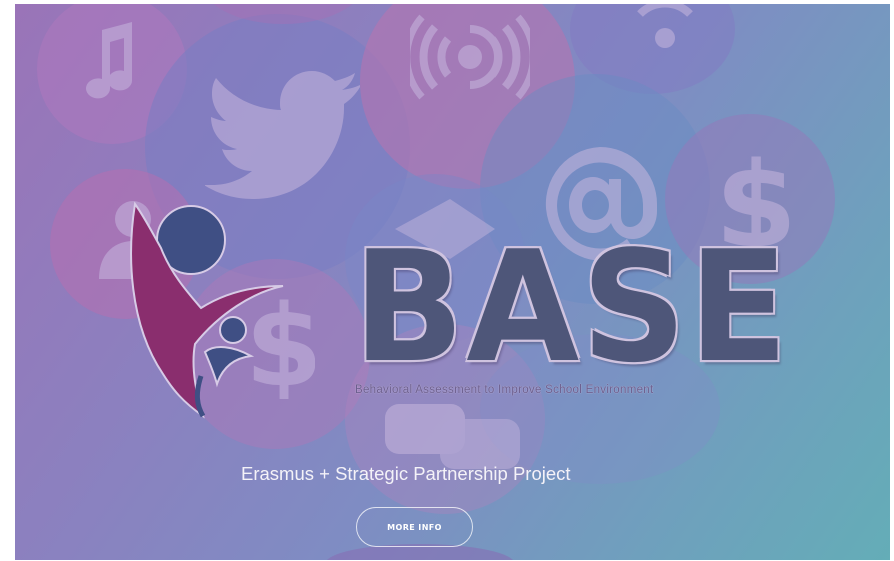  Describe the element at coordinates (207, 310) in the screenshot. I see `base-logo-icon` at that location.